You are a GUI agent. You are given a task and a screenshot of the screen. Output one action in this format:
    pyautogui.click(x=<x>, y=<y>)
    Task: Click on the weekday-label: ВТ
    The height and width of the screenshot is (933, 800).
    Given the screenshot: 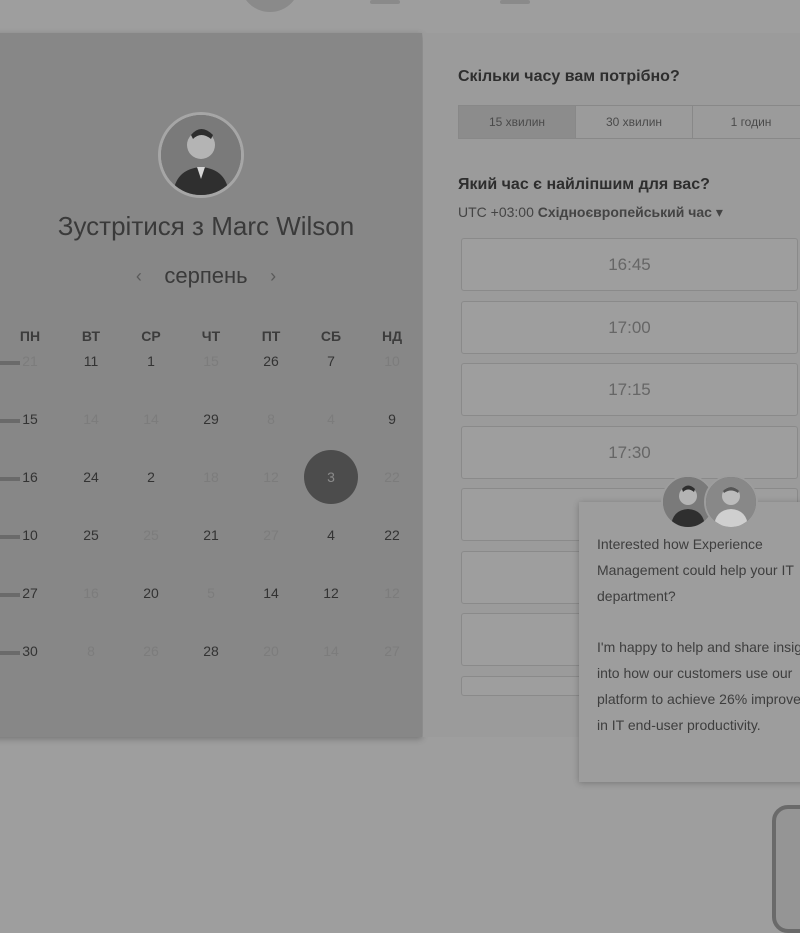 What is the action you would take?
    pyautogui.click(x=91, y=336)
    